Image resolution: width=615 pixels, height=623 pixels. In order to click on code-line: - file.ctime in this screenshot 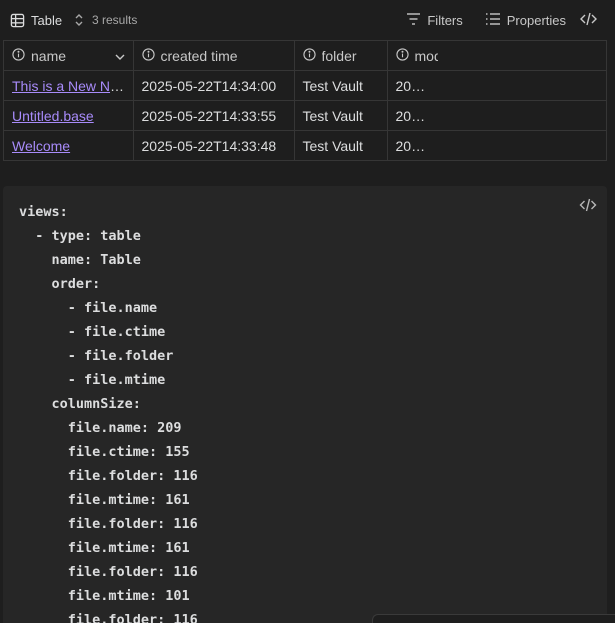, I will do `click(92, 332)`.